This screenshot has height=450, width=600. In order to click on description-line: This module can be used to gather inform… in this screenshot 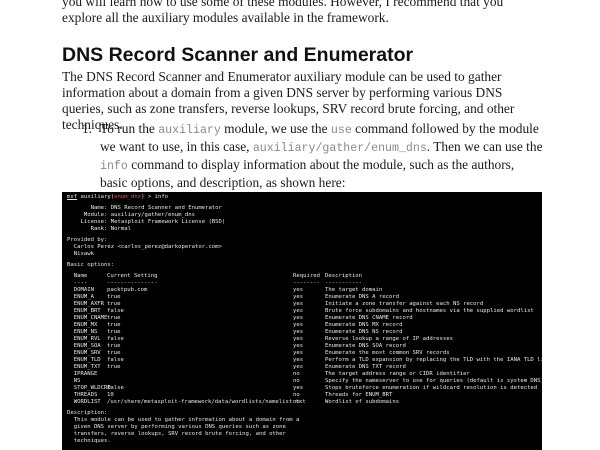, I will do `click(183, 420)`.